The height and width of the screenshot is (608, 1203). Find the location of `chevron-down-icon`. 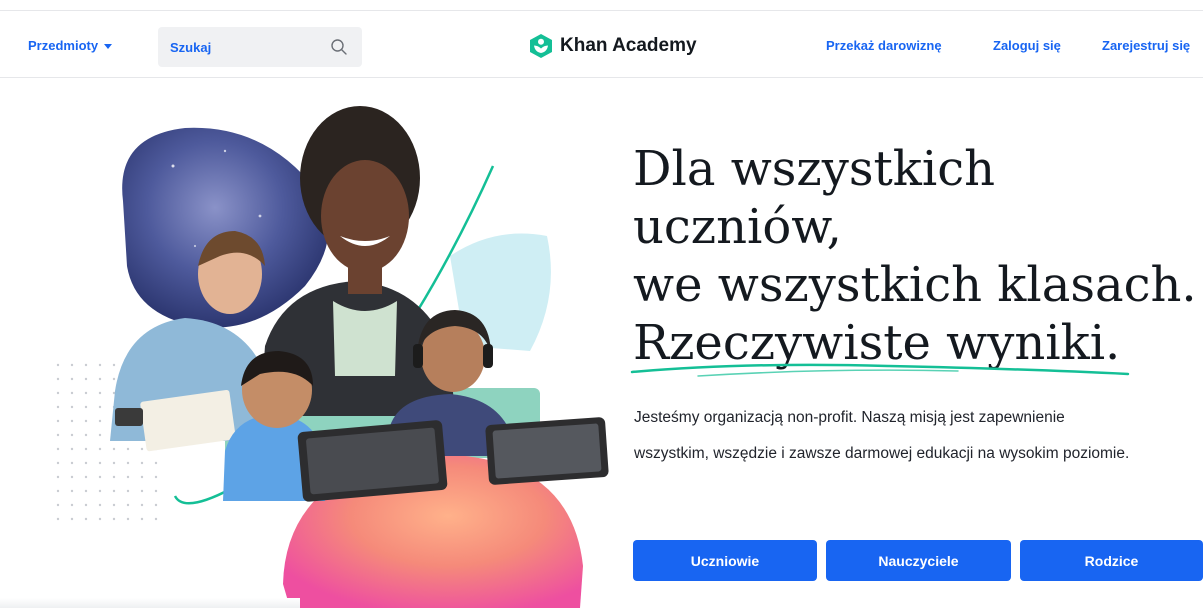

chevron-down-icon is located at coordinates (108, 46).